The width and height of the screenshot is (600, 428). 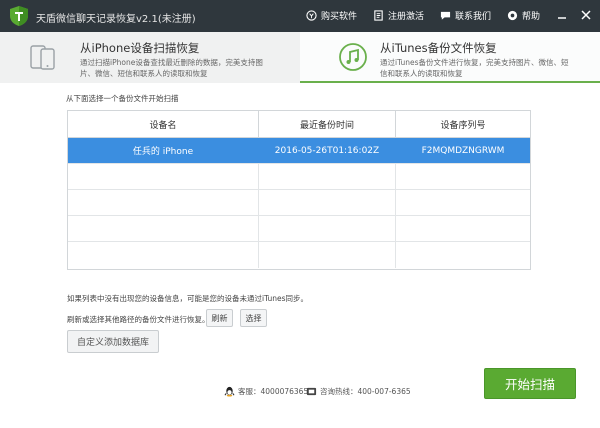 What do you see at coordinates (327, 150) in the screenshot?
I see `cell-backup-time: 2016-05-26T01:16:02Z` at bounding box center [327, 150].